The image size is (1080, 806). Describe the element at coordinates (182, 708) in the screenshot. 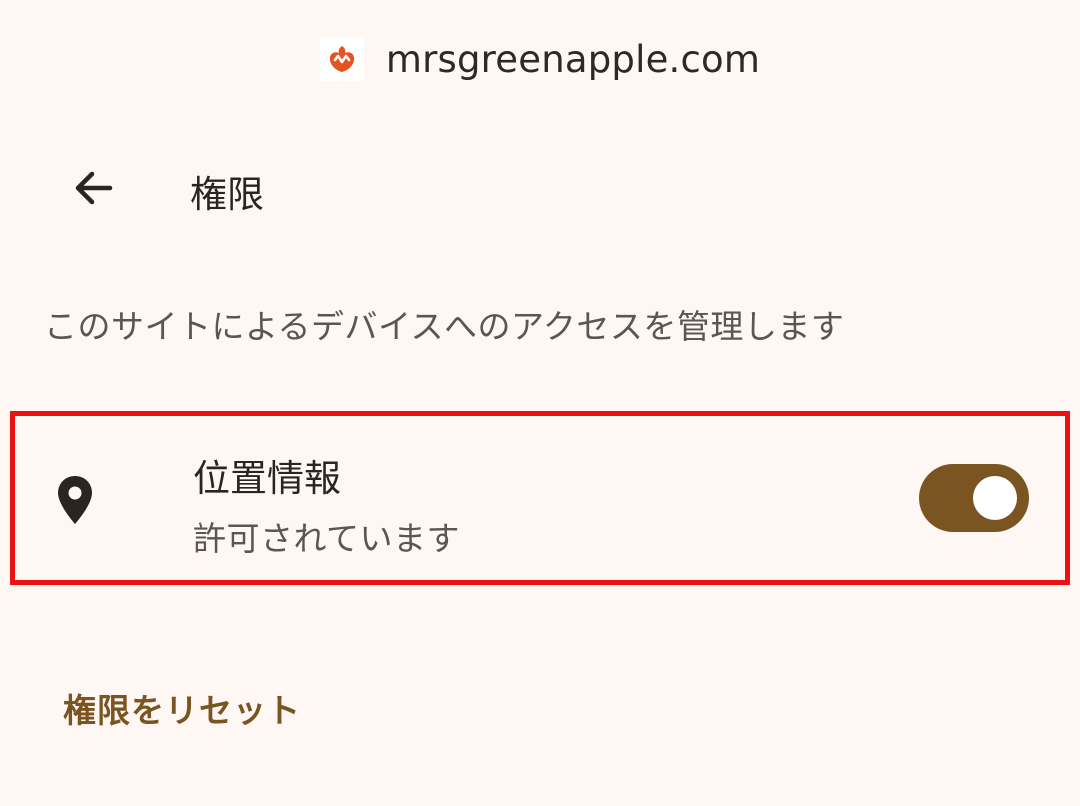

I see `reset-permissions-button: 権限をリセット` at that location.